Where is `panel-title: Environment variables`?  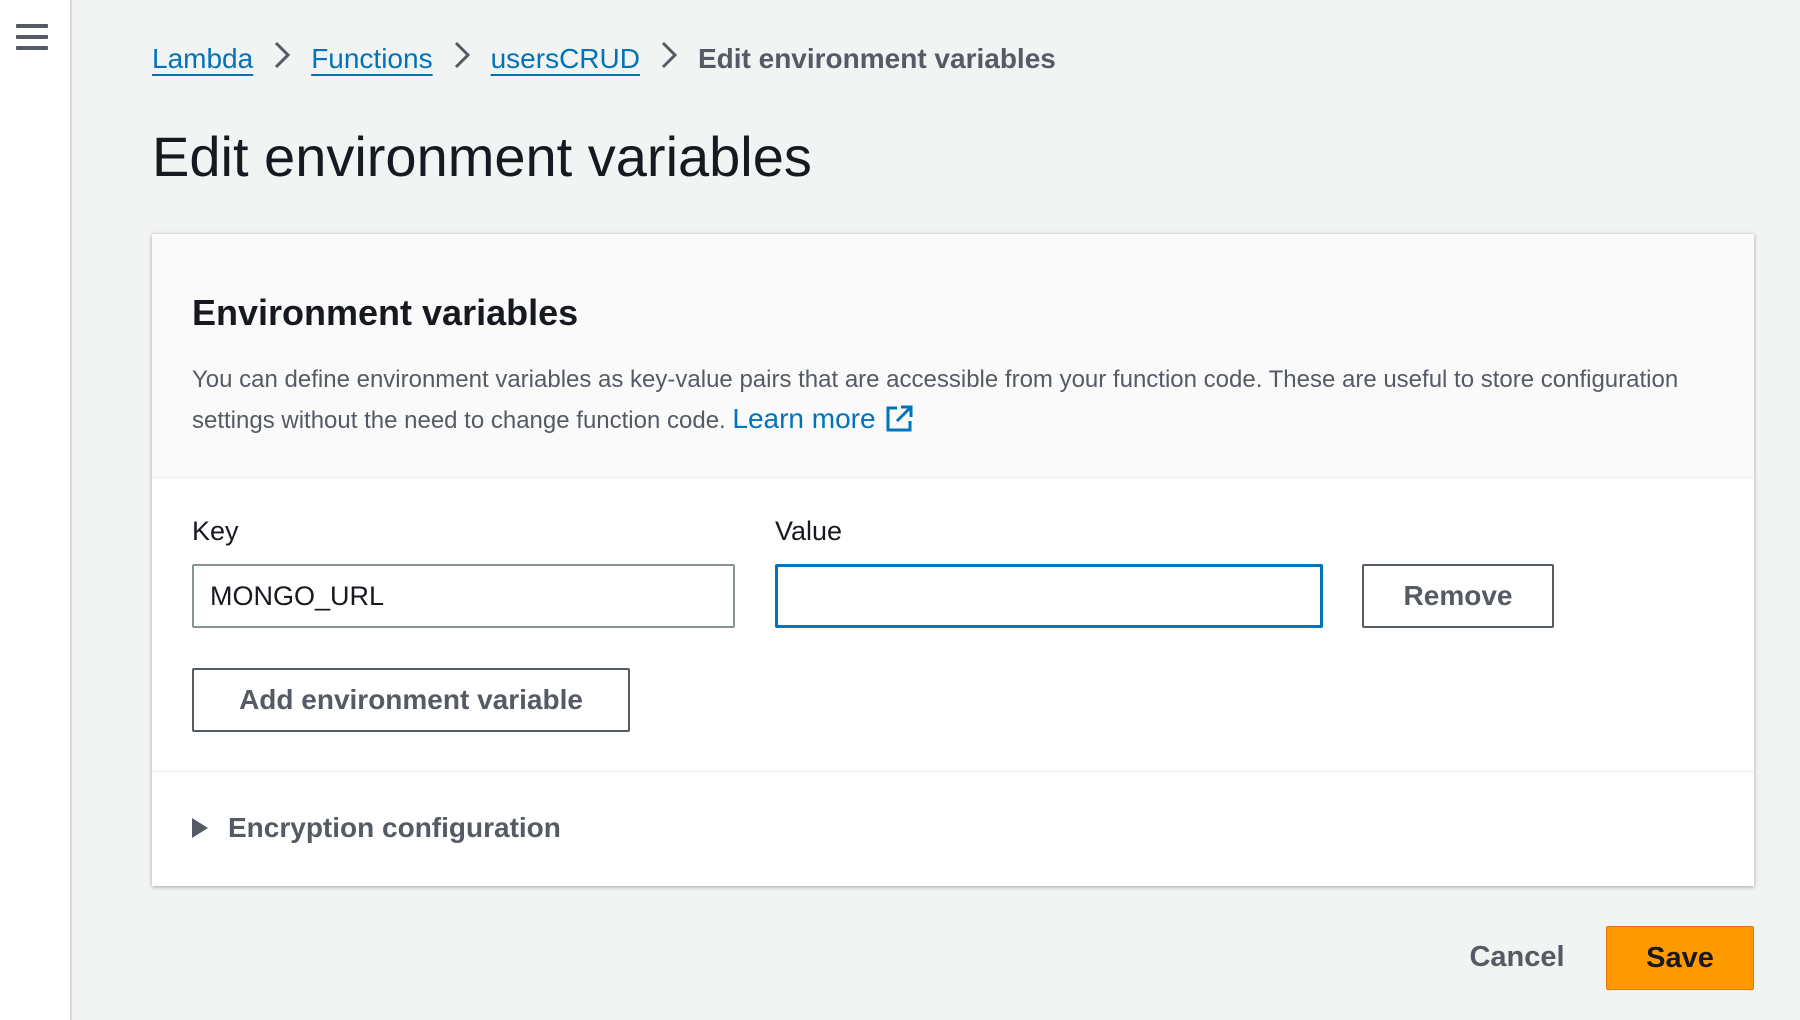 panel-title: Environment variables is located at coordinates (385, 312).